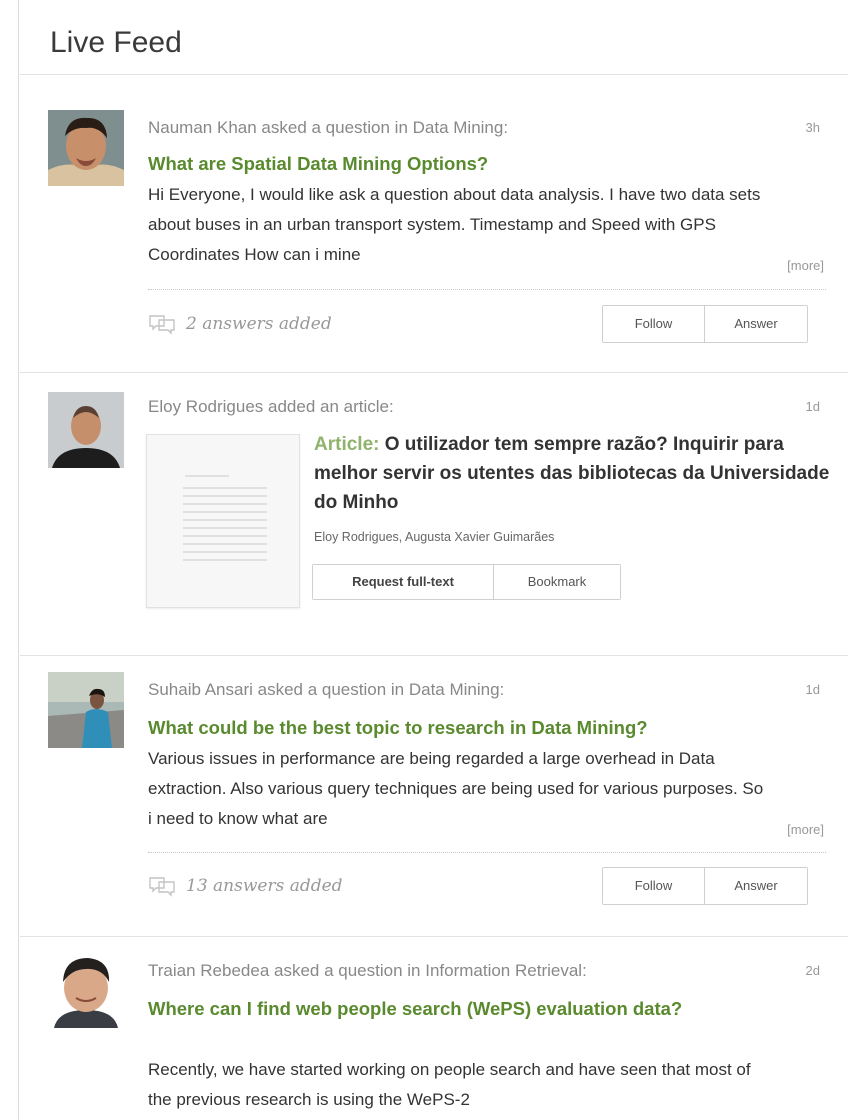 The height and width of the screenshot is (1120, 848). What do you see at coordinates (318, 163) in the screenshot?
I see `question-title: What are Spatial Data Mining Options?` at bounding box center [318, 163].